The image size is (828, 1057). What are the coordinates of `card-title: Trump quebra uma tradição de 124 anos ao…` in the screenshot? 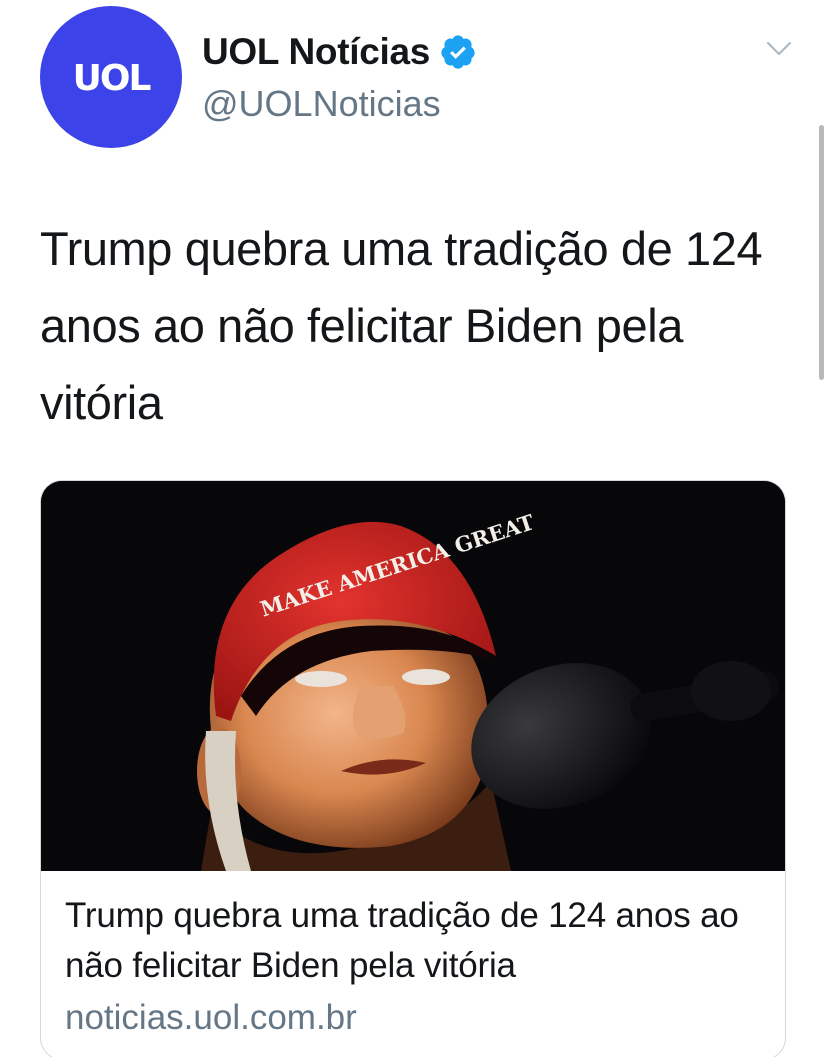 It's located at (415, 941).